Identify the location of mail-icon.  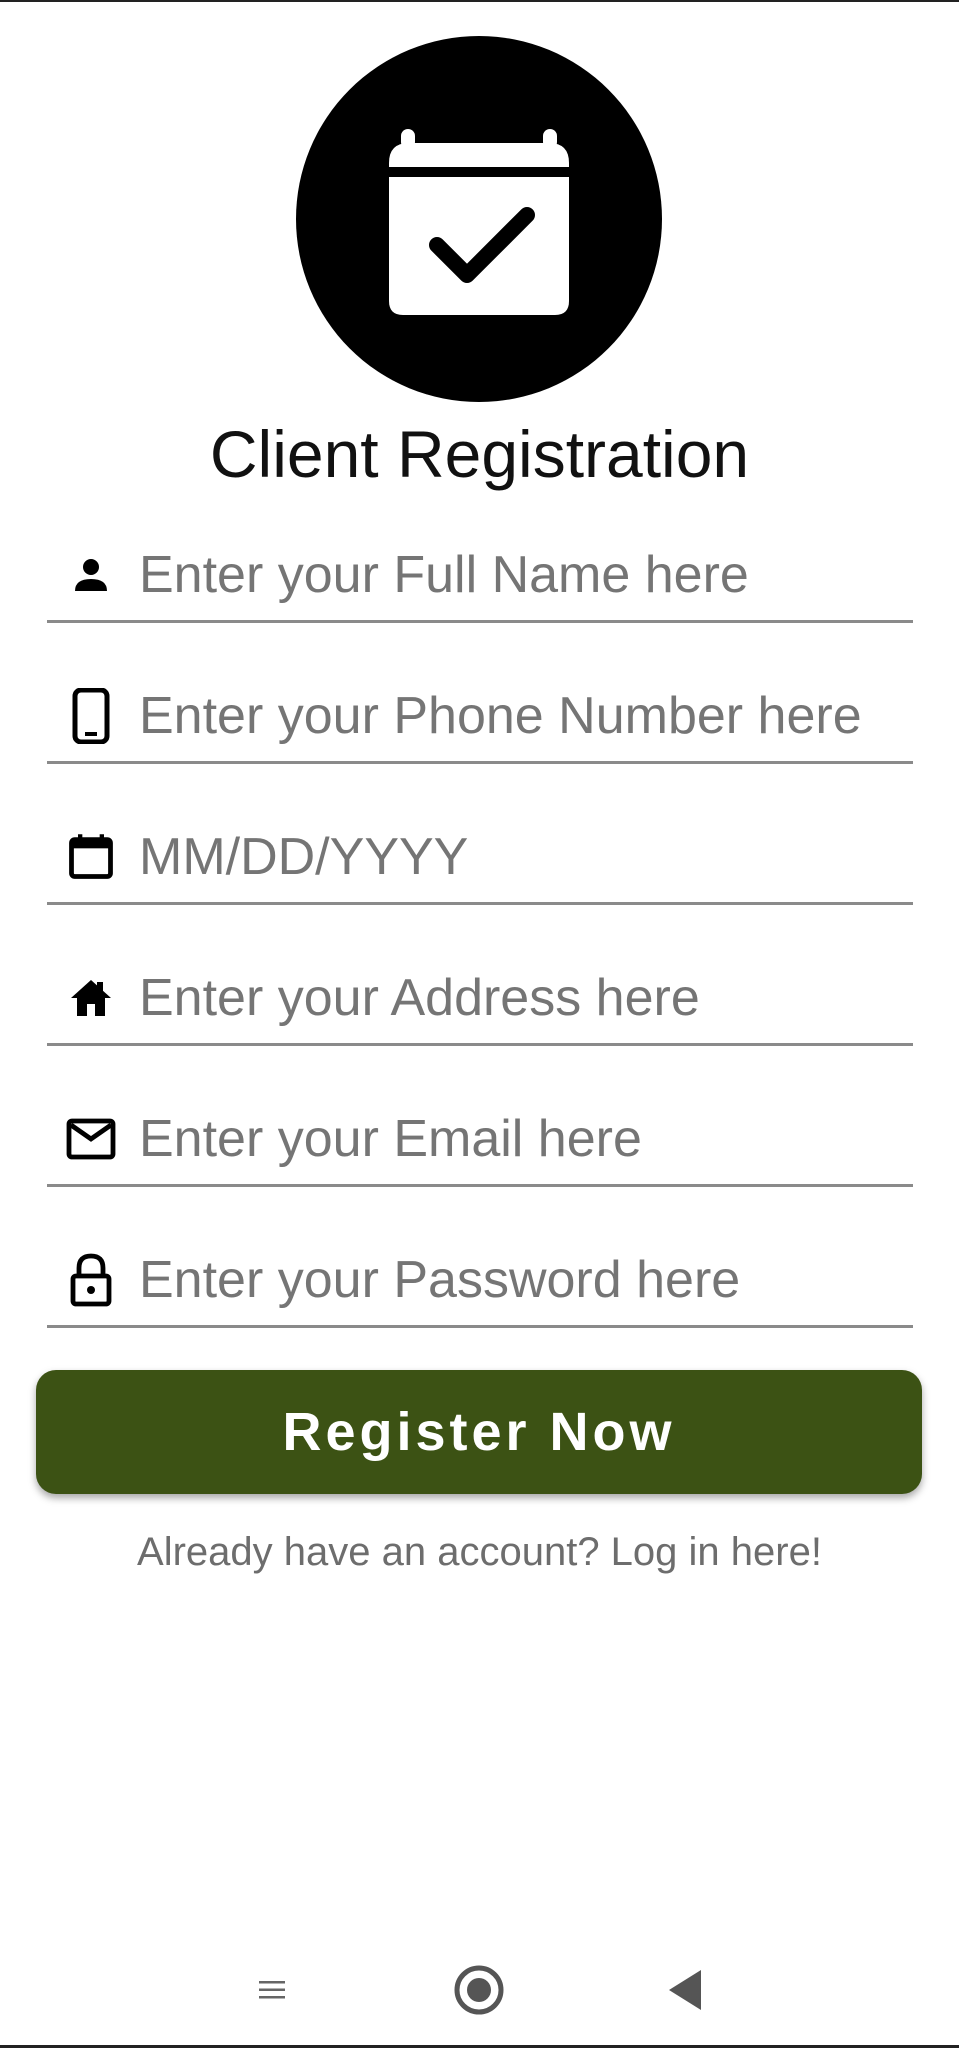
(91, 1139).